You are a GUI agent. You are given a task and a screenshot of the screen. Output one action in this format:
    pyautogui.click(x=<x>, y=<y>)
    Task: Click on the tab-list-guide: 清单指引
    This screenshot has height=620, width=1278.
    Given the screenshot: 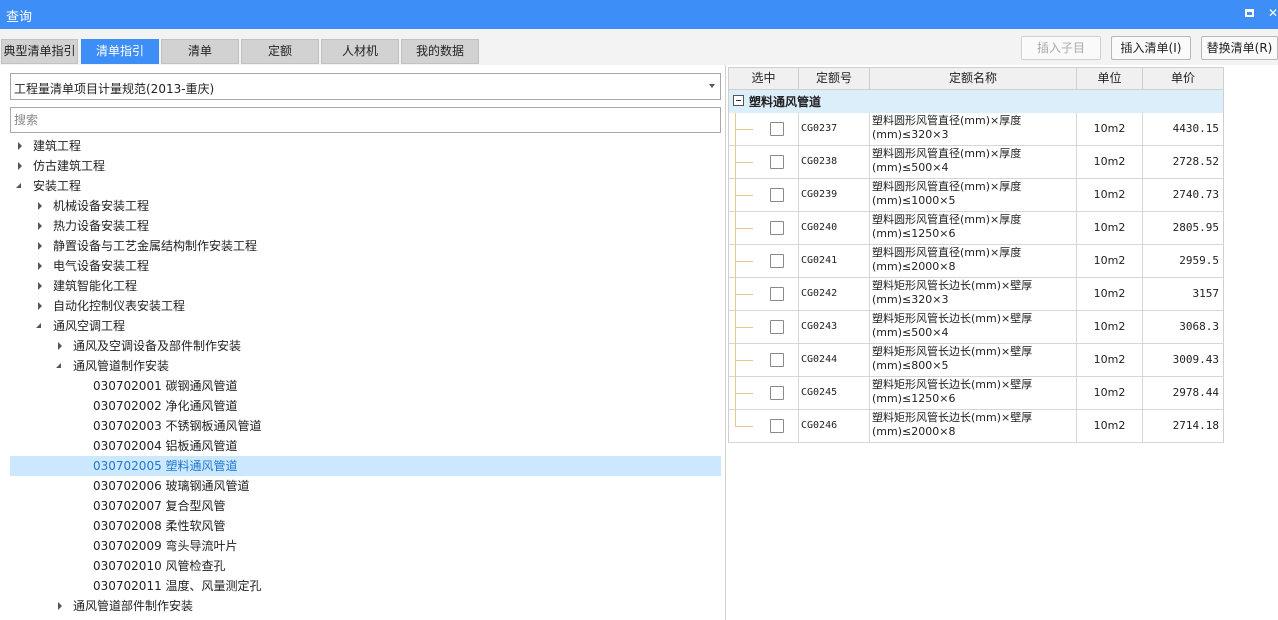 What is the action you would take?
    pyautogui.click(x=120, y=51)
    